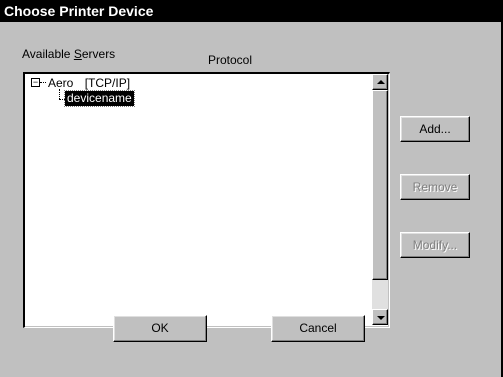  What do you see at coordinates (380, 185) in the screenshot?
I see `scroll-thumb` at bounding box center [380, 185].